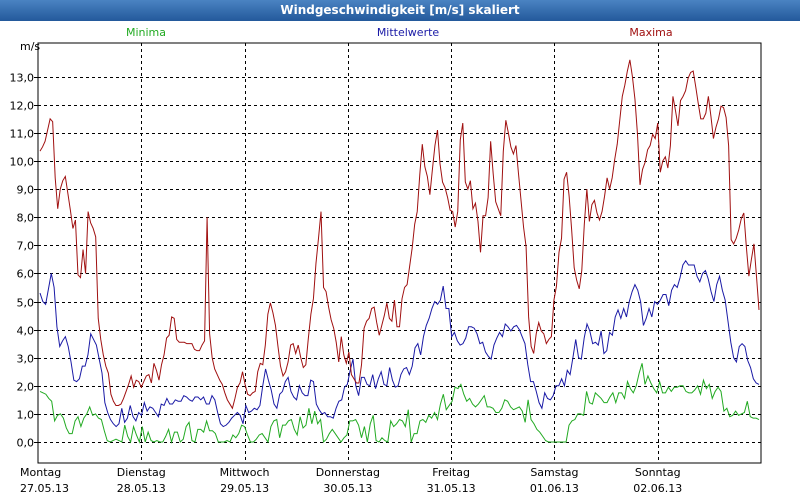 This screenshot has width=800, height=500. What do you see at coordinates (451, 488) in the screenshot?
I see `x-tick-date: 31.05.13` at bounding box center [451, 488].